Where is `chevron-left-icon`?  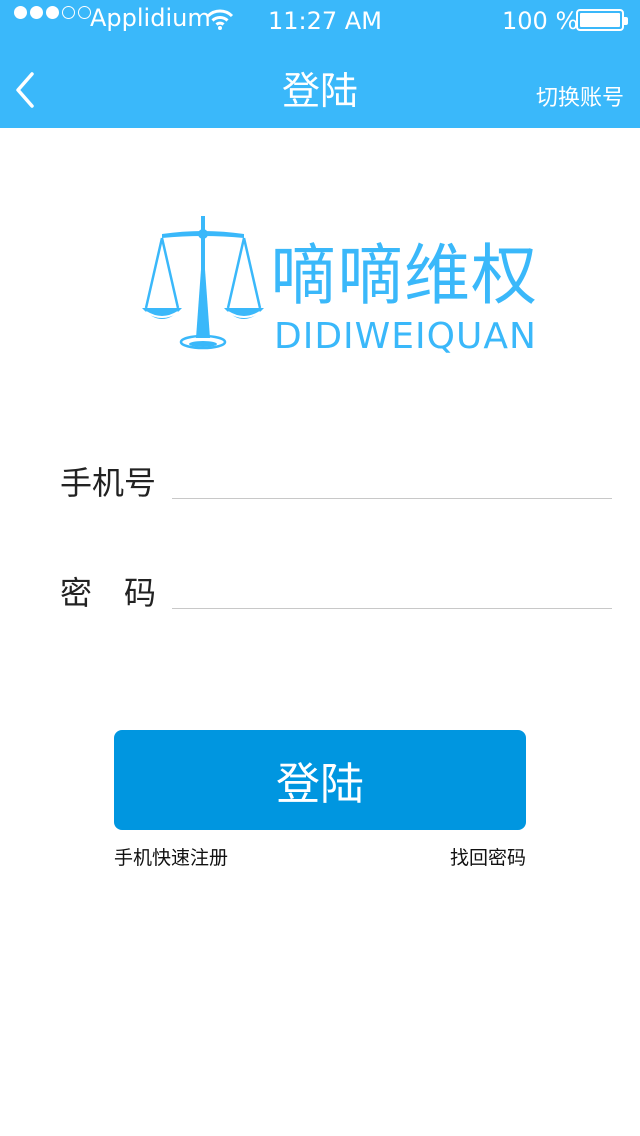 chevron-left-icon is located at coordinates (25, 90).